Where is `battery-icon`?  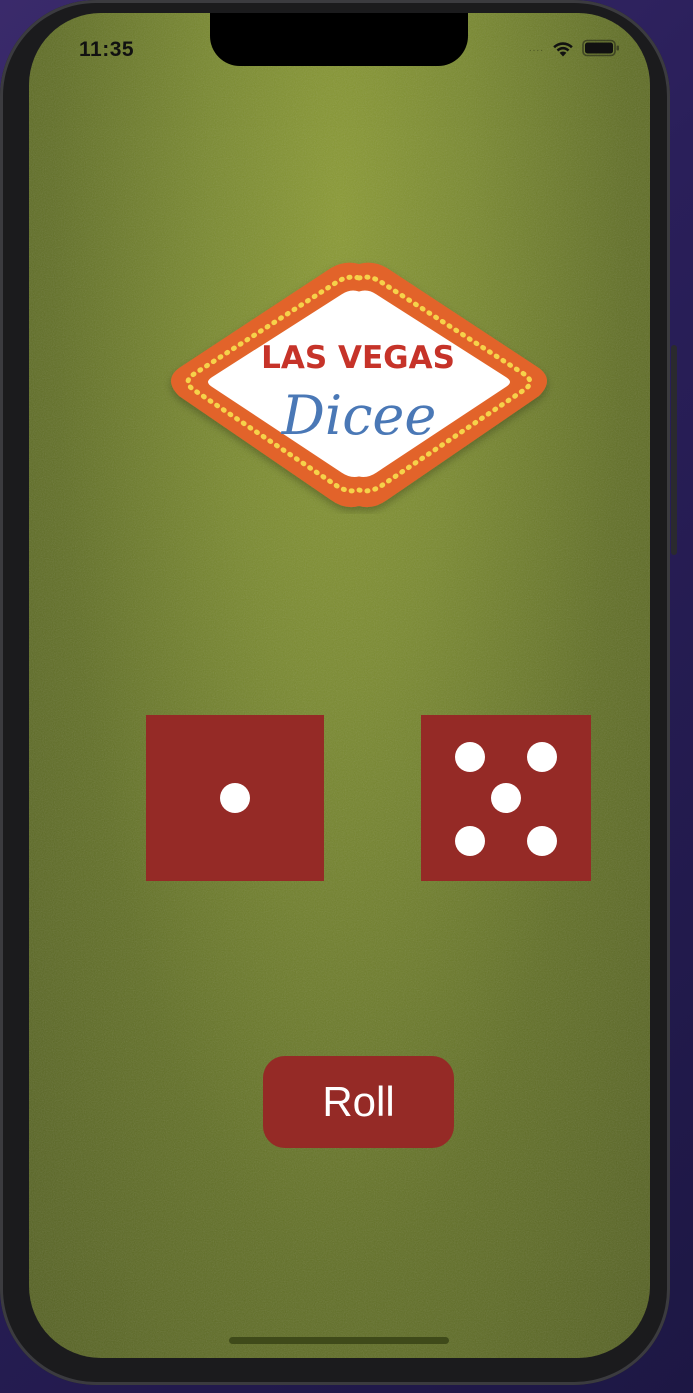
battery-icon is located at coordinates (600, 48).